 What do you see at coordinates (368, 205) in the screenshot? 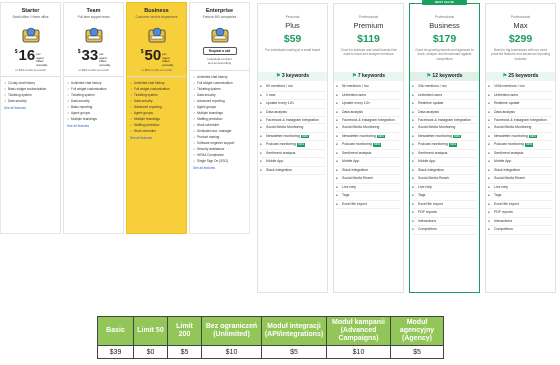
I see `feature-item: Excel file export` at bounding box center [368, 205].